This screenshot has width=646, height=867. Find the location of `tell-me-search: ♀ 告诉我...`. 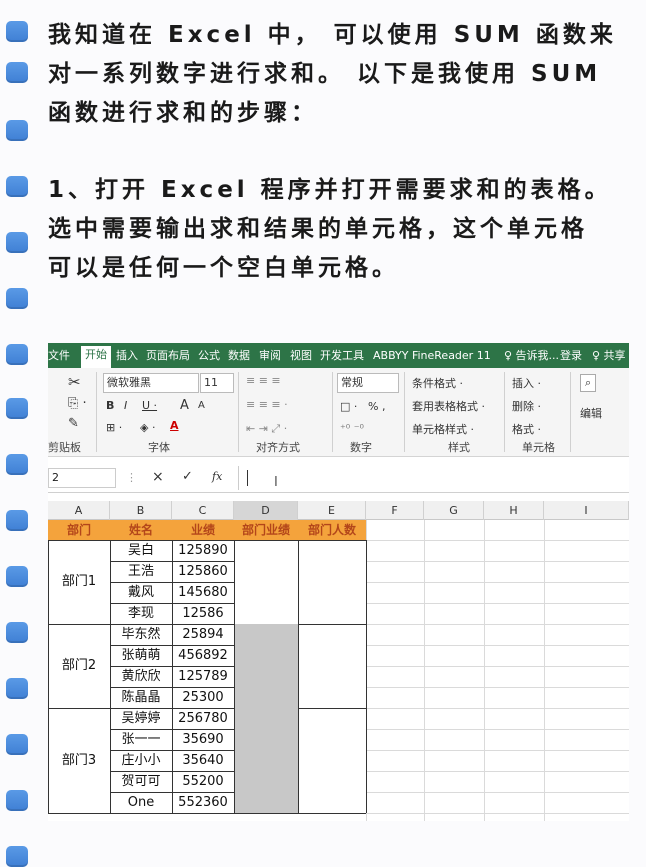

tell-me-search: ♀ 告诉我... is located at coordinates (531, 356).